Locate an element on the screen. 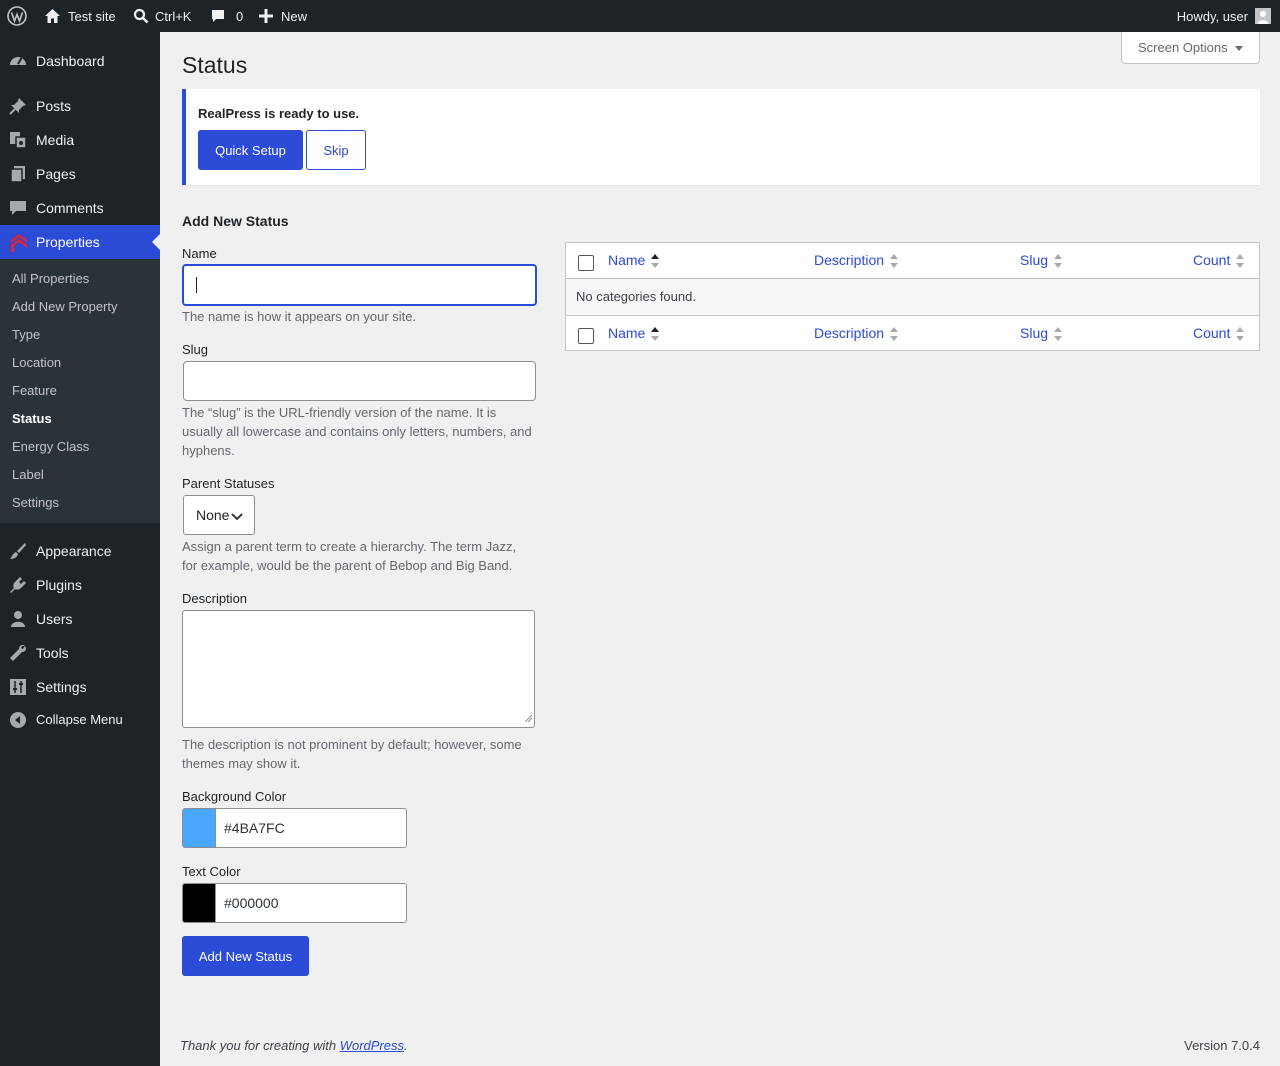 The width and height of the screenshot is (1280, 1066). parent-statuses-label: Parent Statuses is located at coordinates (228, 483).